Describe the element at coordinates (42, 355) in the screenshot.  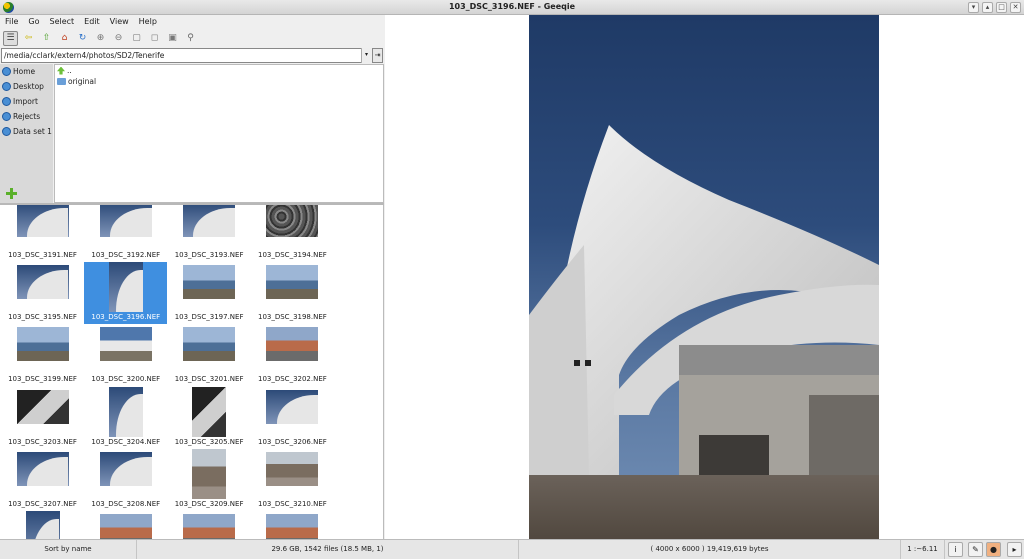
I see `thumbnail-item: 103_DSC_3199.NEF` at that location.